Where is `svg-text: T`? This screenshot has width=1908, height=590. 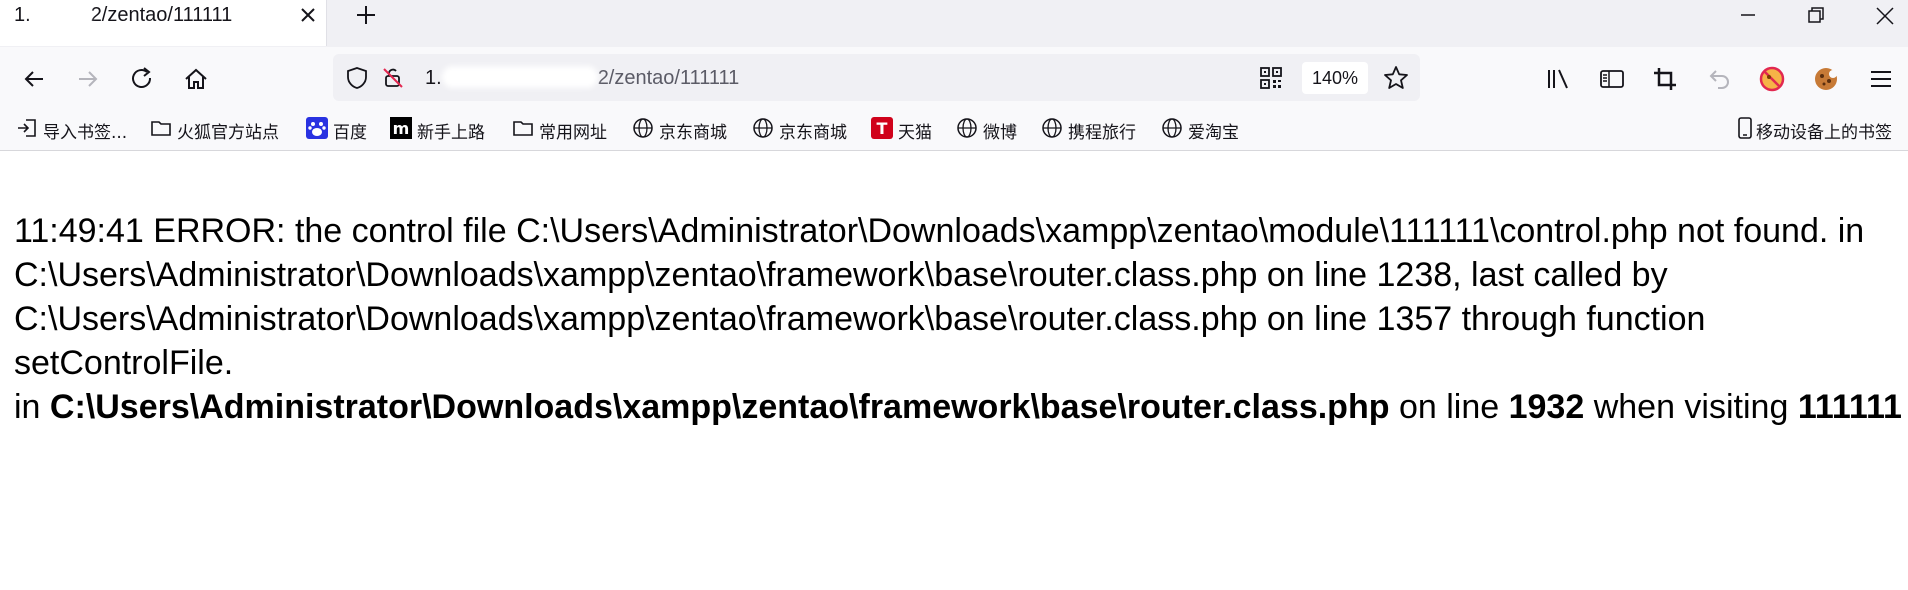 svg-text: T is located at coordinates (882, 128).